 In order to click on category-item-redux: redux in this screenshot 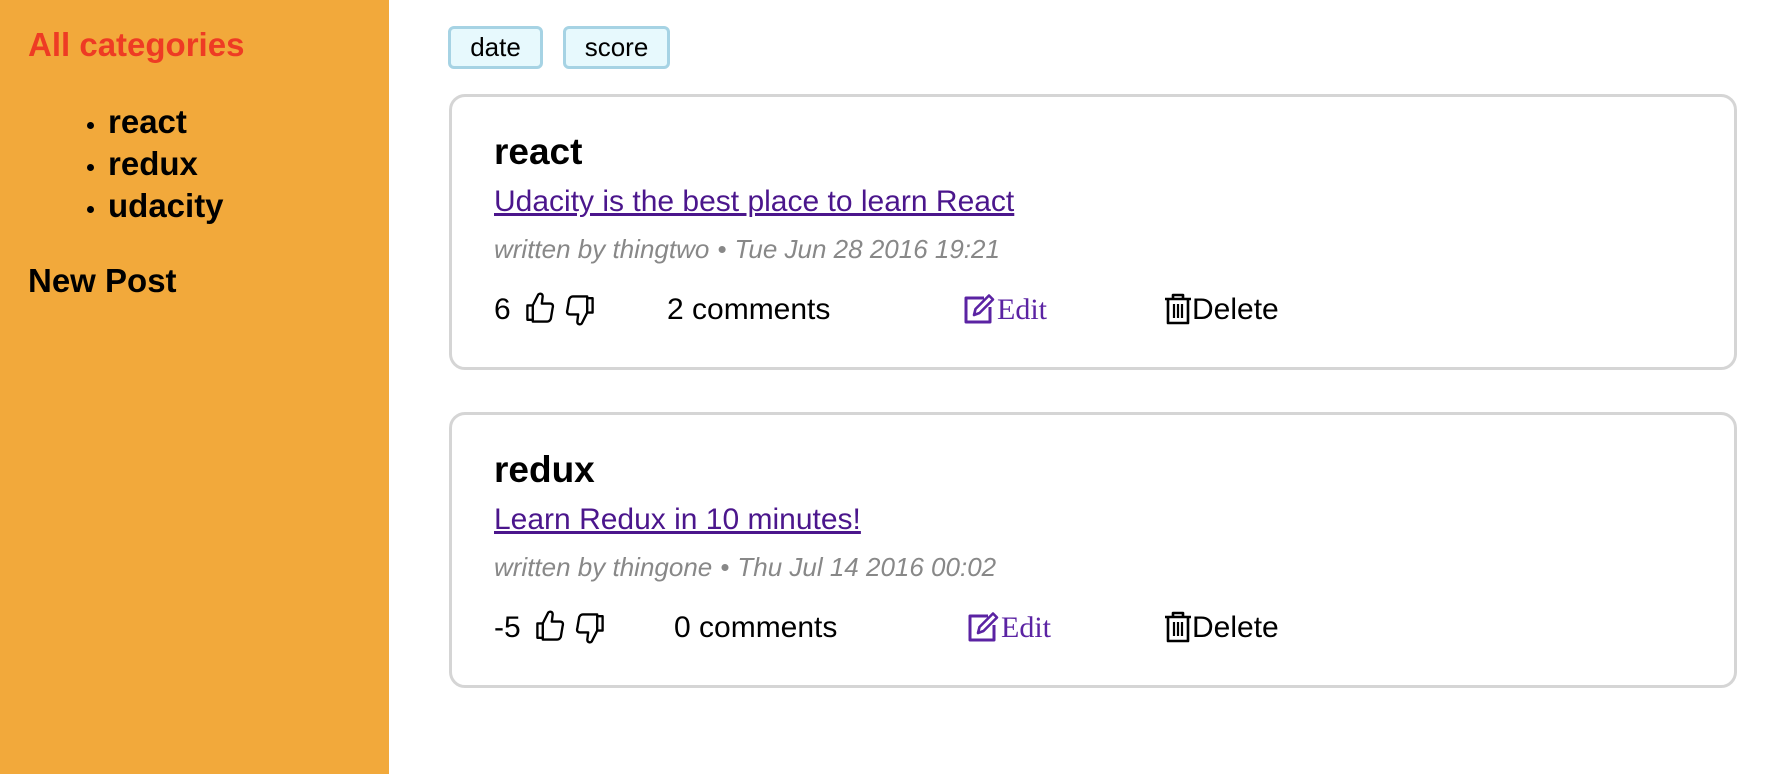, I will do `click(166, 164)`.